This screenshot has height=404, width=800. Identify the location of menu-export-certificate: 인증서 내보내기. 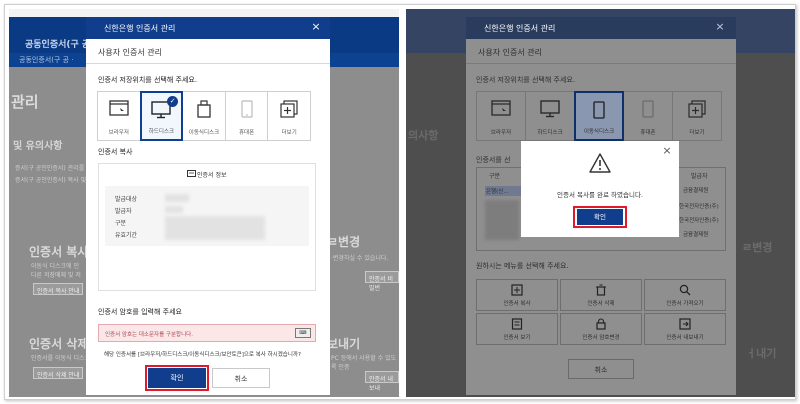
(685, 329).